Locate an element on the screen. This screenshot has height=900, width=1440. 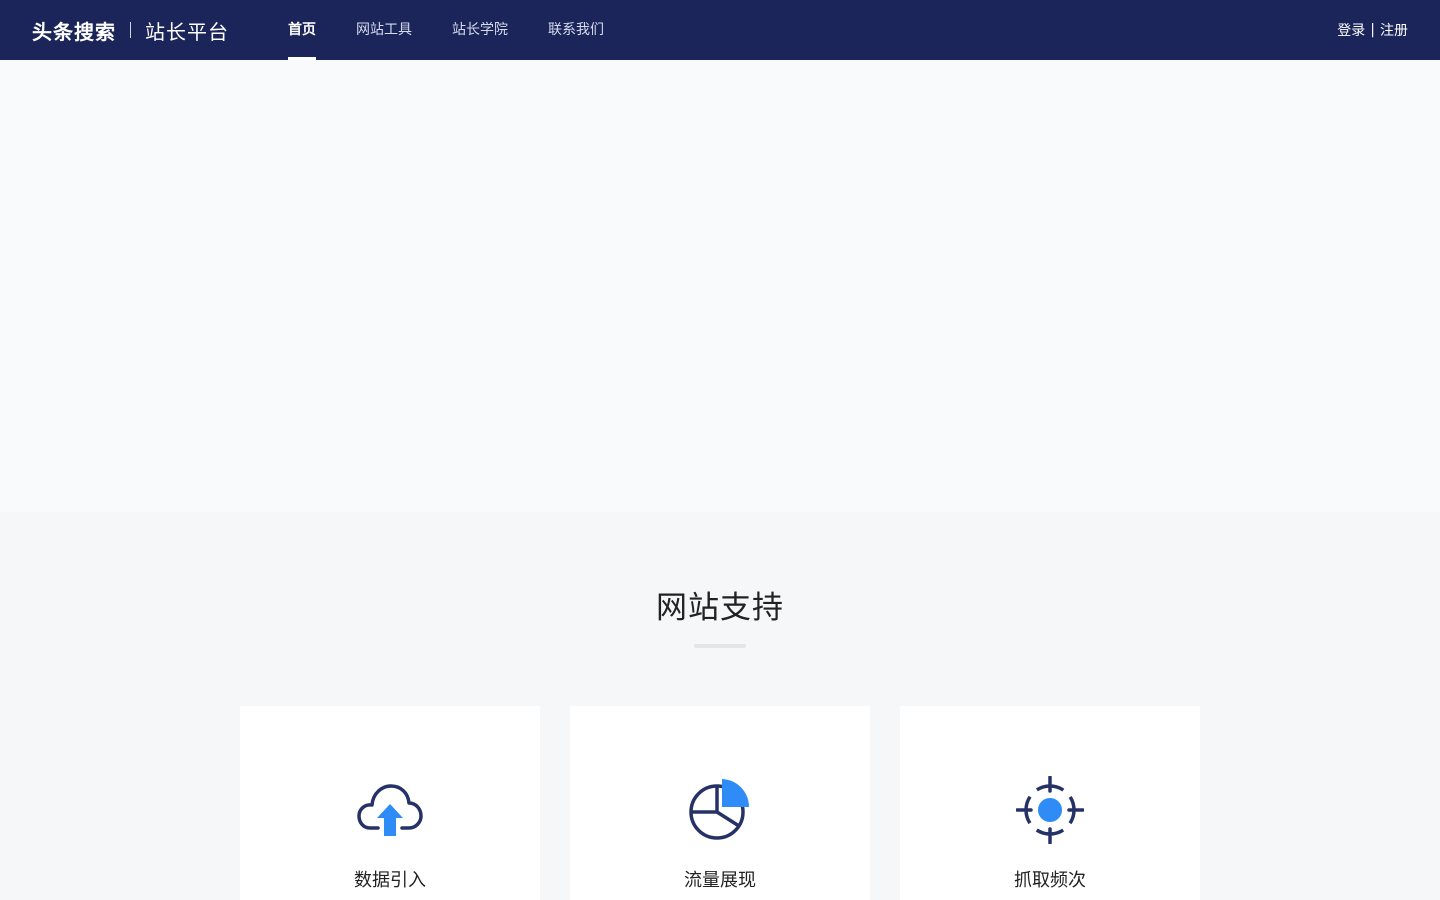
brand-divider is located at coordinates (130, 30).